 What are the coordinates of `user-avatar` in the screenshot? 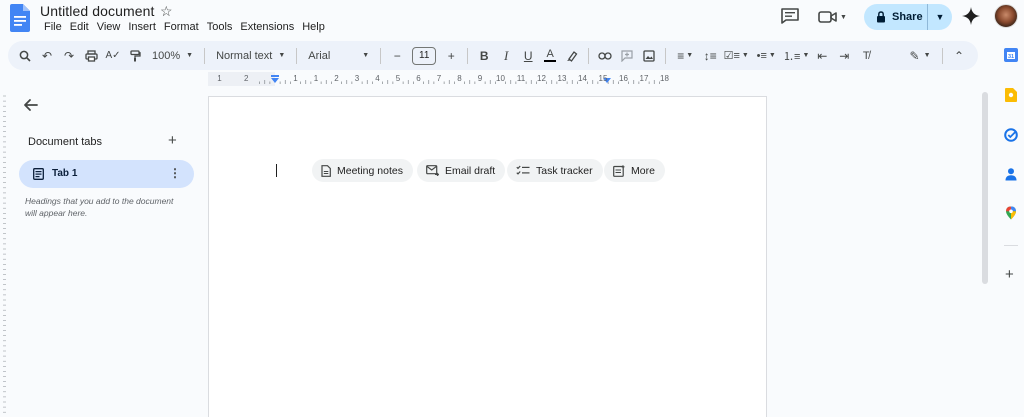 It's located at (1006, 16).